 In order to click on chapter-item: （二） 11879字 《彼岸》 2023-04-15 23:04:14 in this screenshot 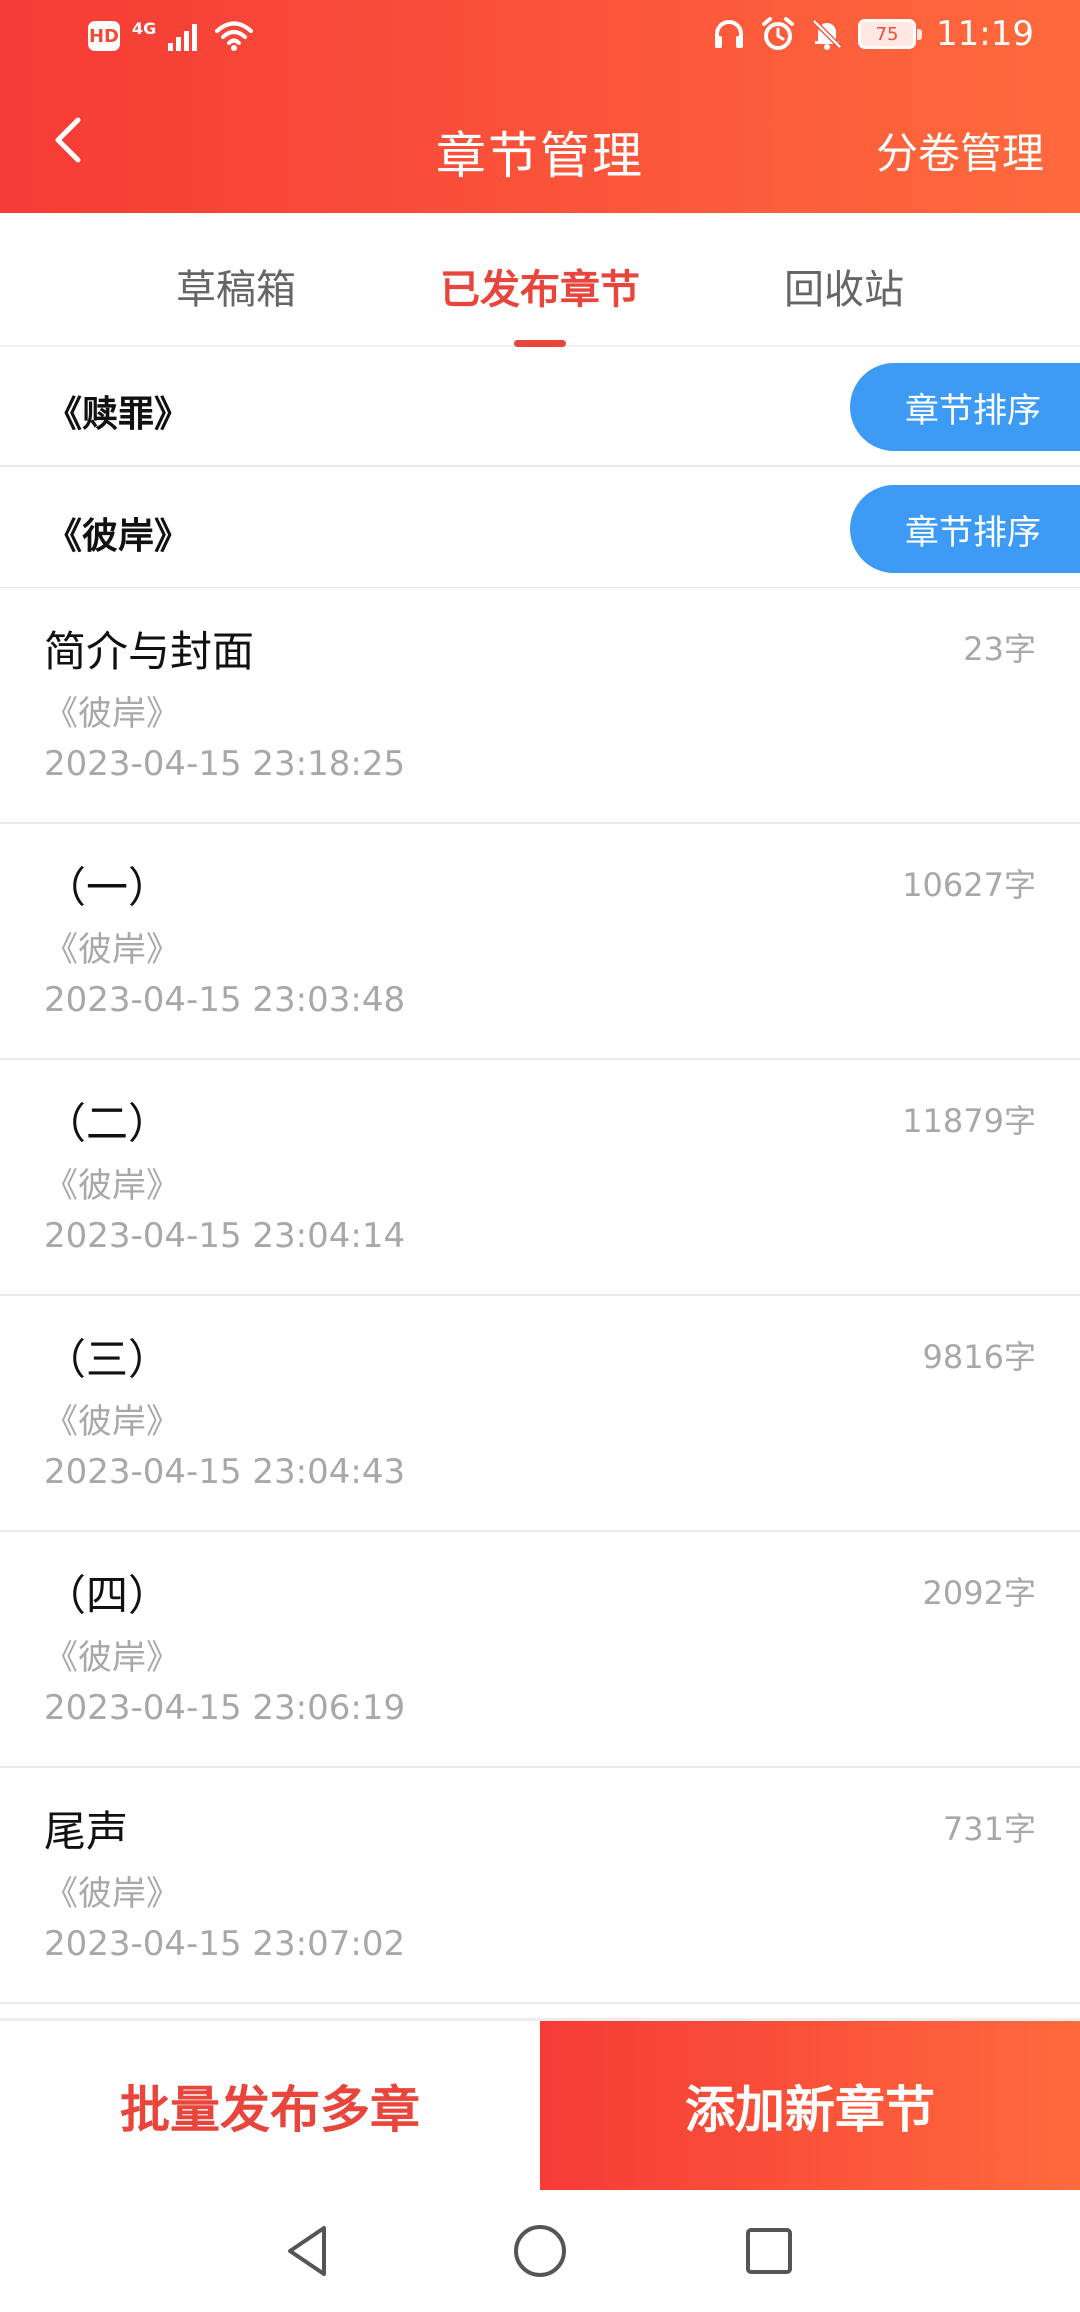, I will do `click(540, 1178)`.